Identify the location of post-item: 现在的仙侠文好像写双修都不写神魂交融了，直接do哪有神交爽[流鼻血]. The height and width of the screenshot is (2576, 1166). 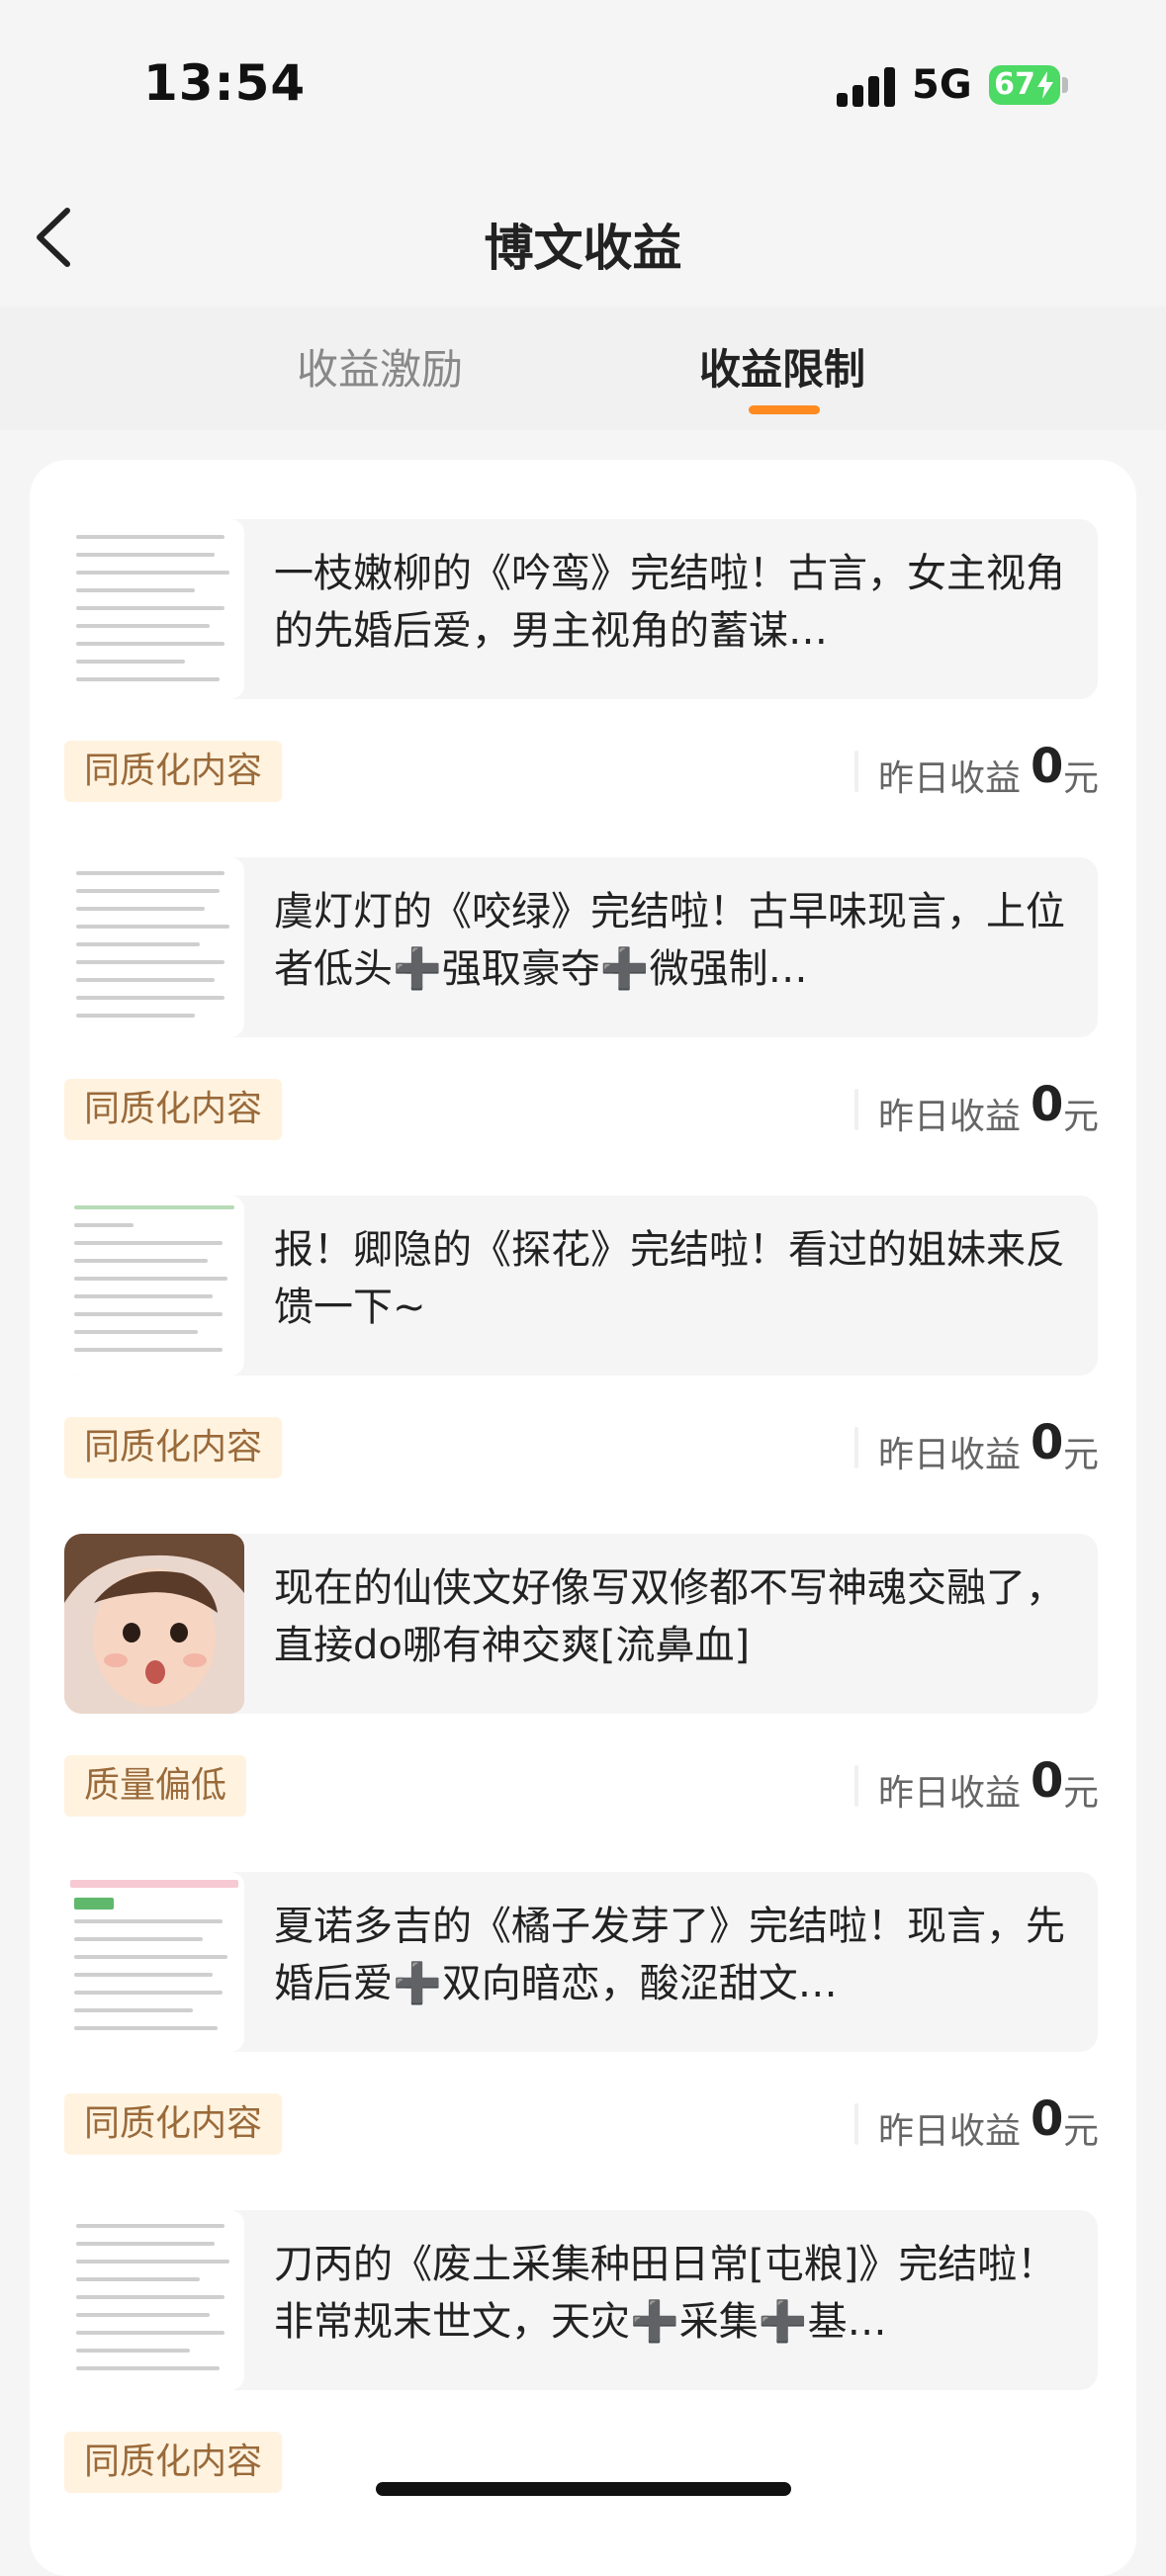
(581, 1624).